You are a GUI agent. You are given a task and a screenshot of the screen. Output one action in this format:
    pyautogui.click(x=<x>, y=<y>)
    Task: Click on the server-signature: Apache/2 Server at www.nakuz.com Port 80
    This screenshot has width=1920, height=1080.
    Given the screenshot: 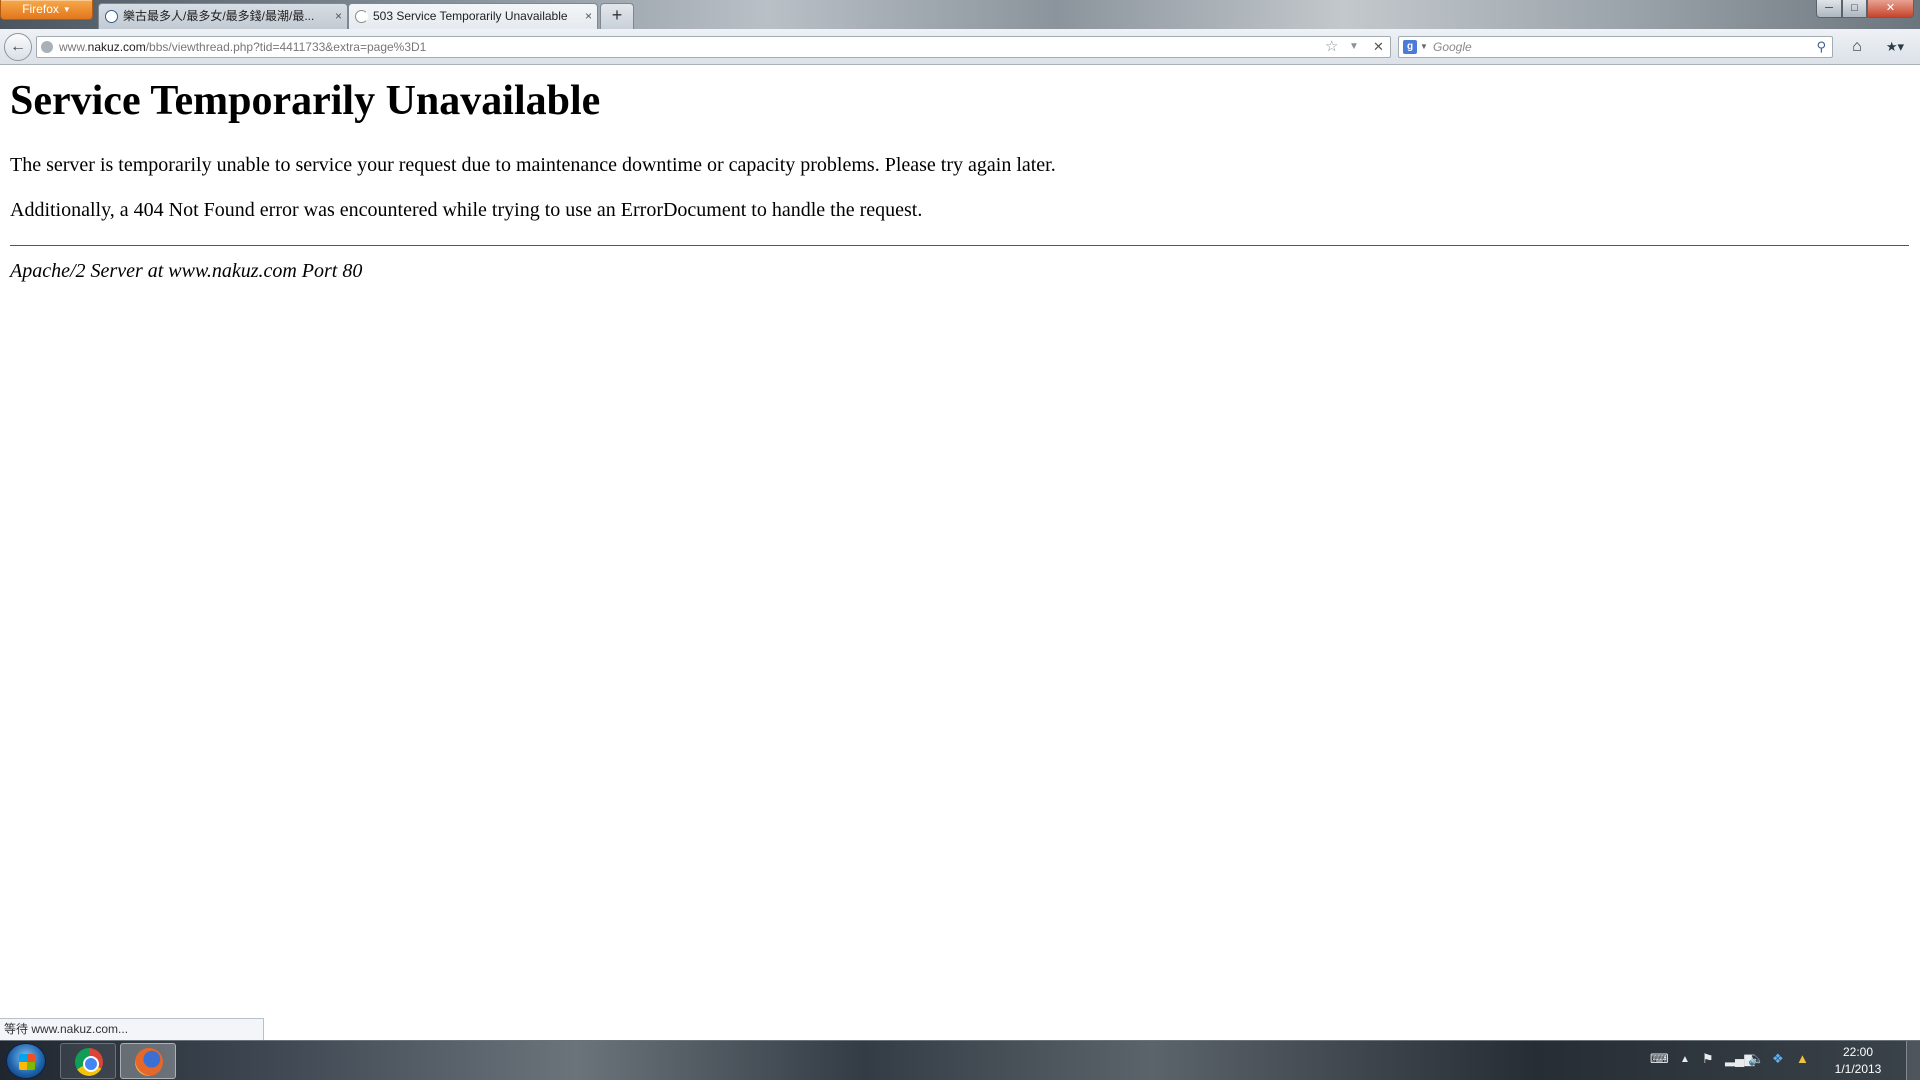 What is the action you would take?
    pyautogui.click(x=186, y=271)
    